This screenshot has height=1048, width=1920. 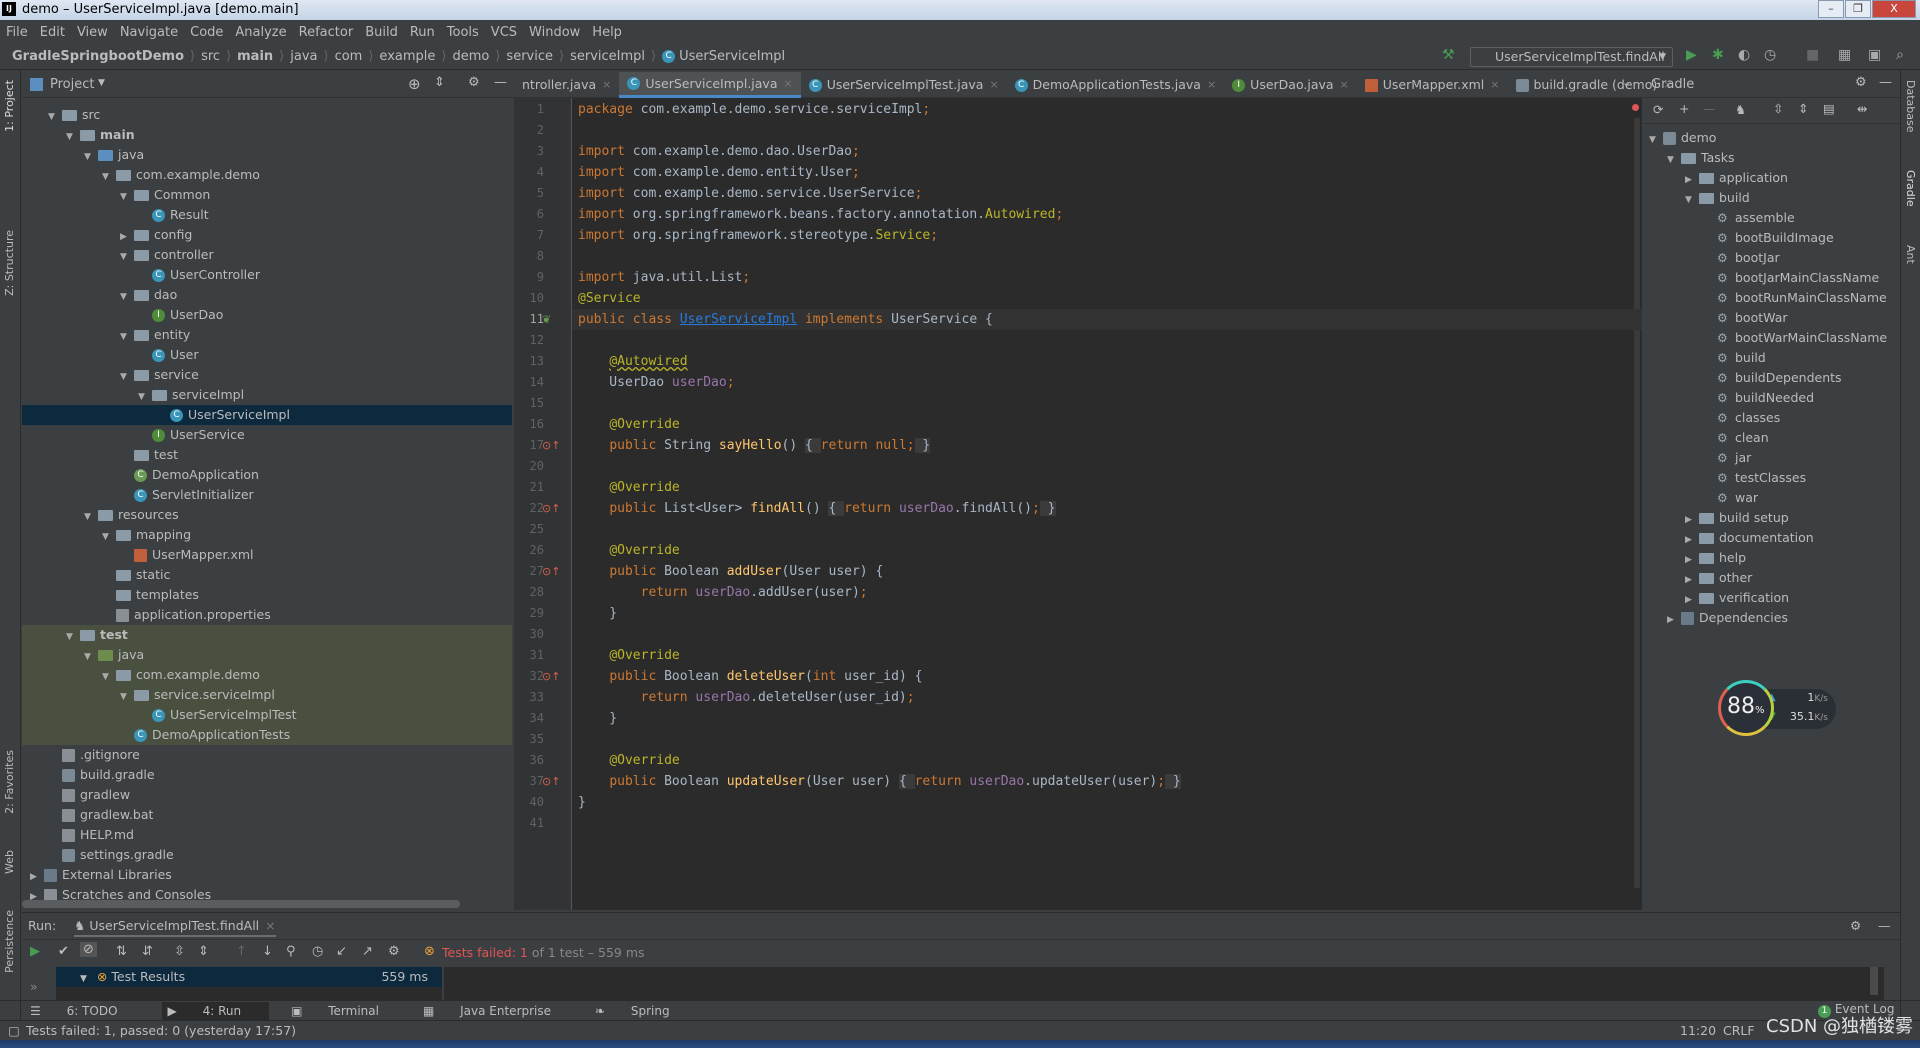 I want to click on tree-item: ▼ src, so click(x=267, y=115).